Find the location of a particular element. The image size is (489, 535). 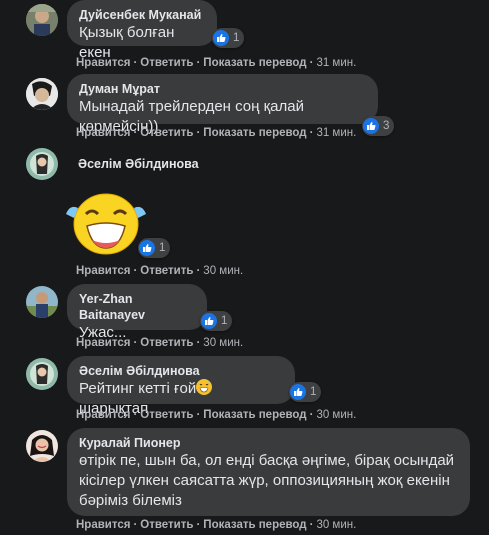

comment-text-line: бәріміз білеміз is located at coordinates (130, 500).